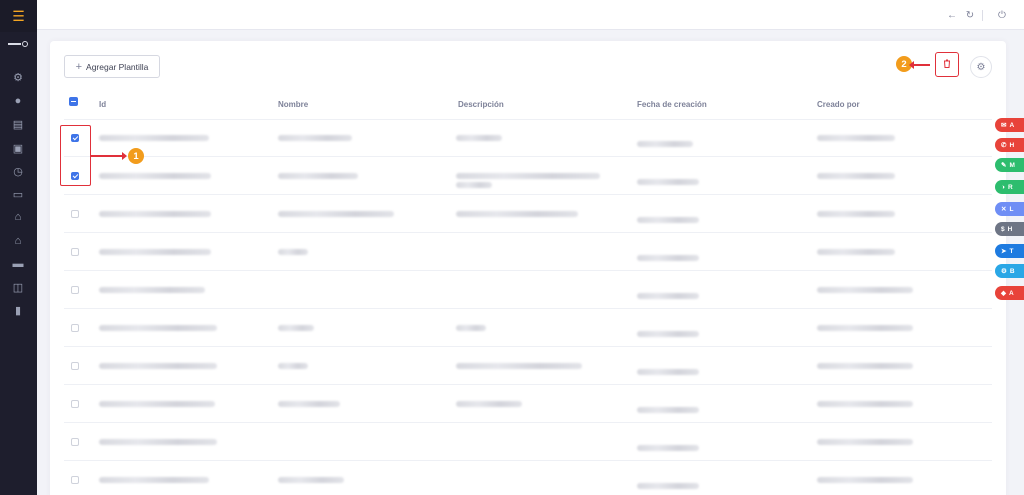 This screenshot has height=495, width=1024. I want to click on delete-button, so click(947, 64).